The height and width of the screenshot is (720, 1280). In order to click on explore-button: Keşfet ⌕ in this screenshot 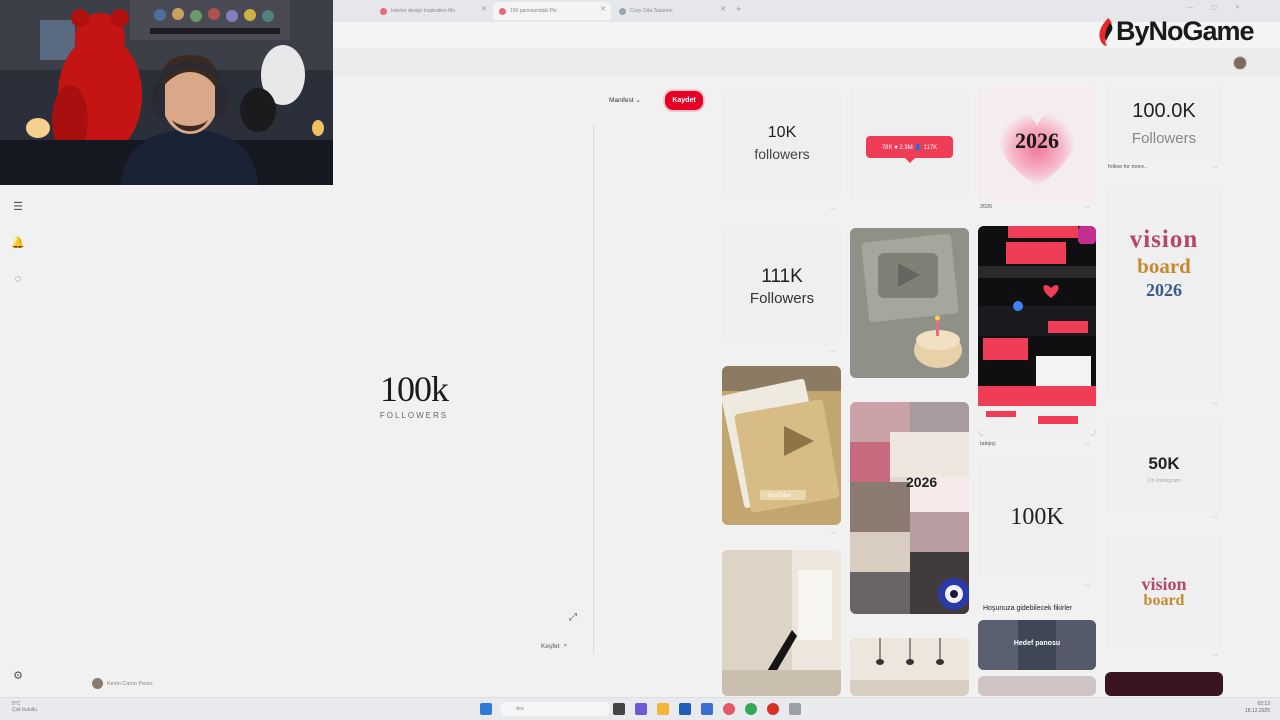, I will do `click(554, 646)`.